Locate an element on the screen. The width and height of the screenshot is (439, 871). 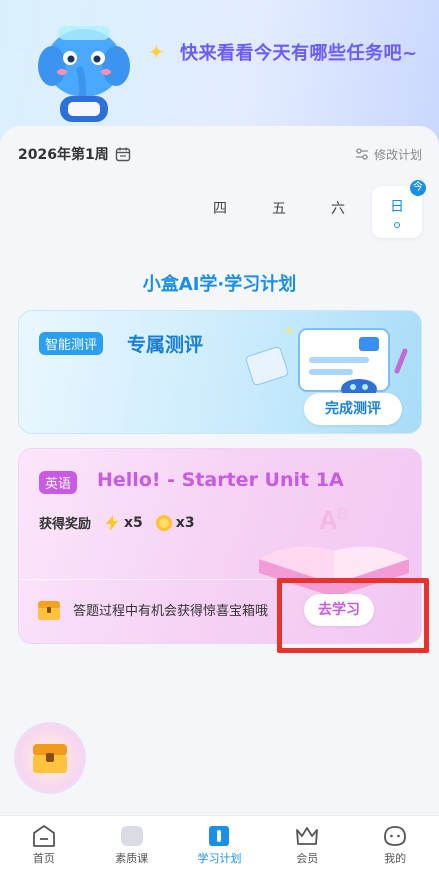
svg-text: B is located at coordinates (343, 514).